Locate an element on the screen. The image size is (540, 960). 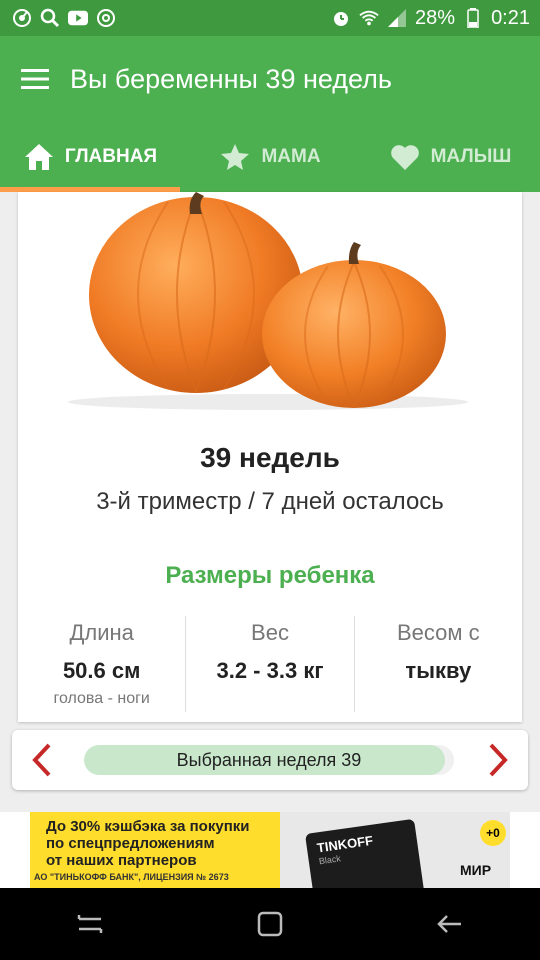
system-navigation-bar is located at coordinates (270, 924).